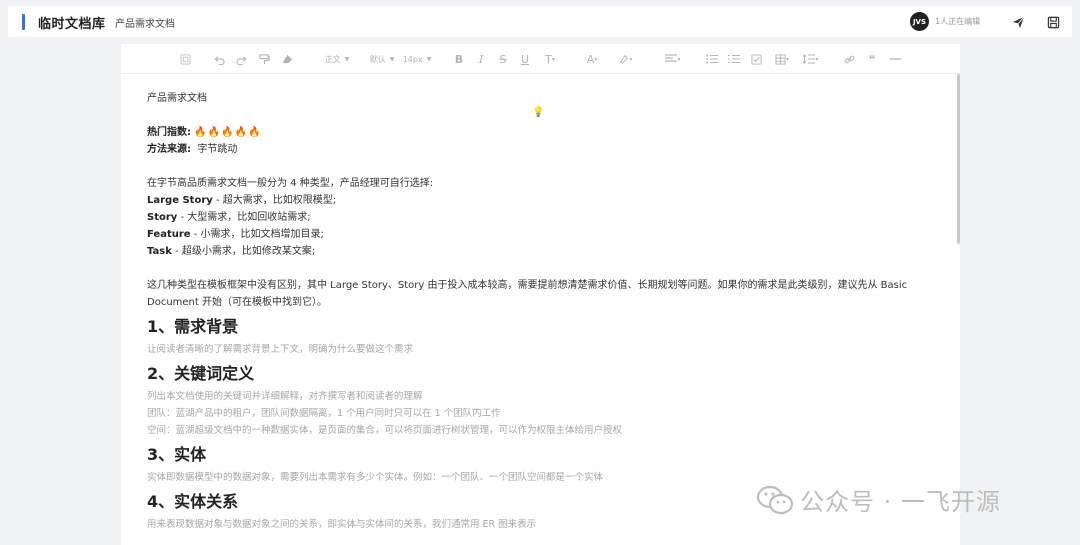 This screenshot has width=1080, height=545. Describe the element at coordinates (201, 373) in the screenshot. I see `section-heading: 2、关键词定义` at that location.